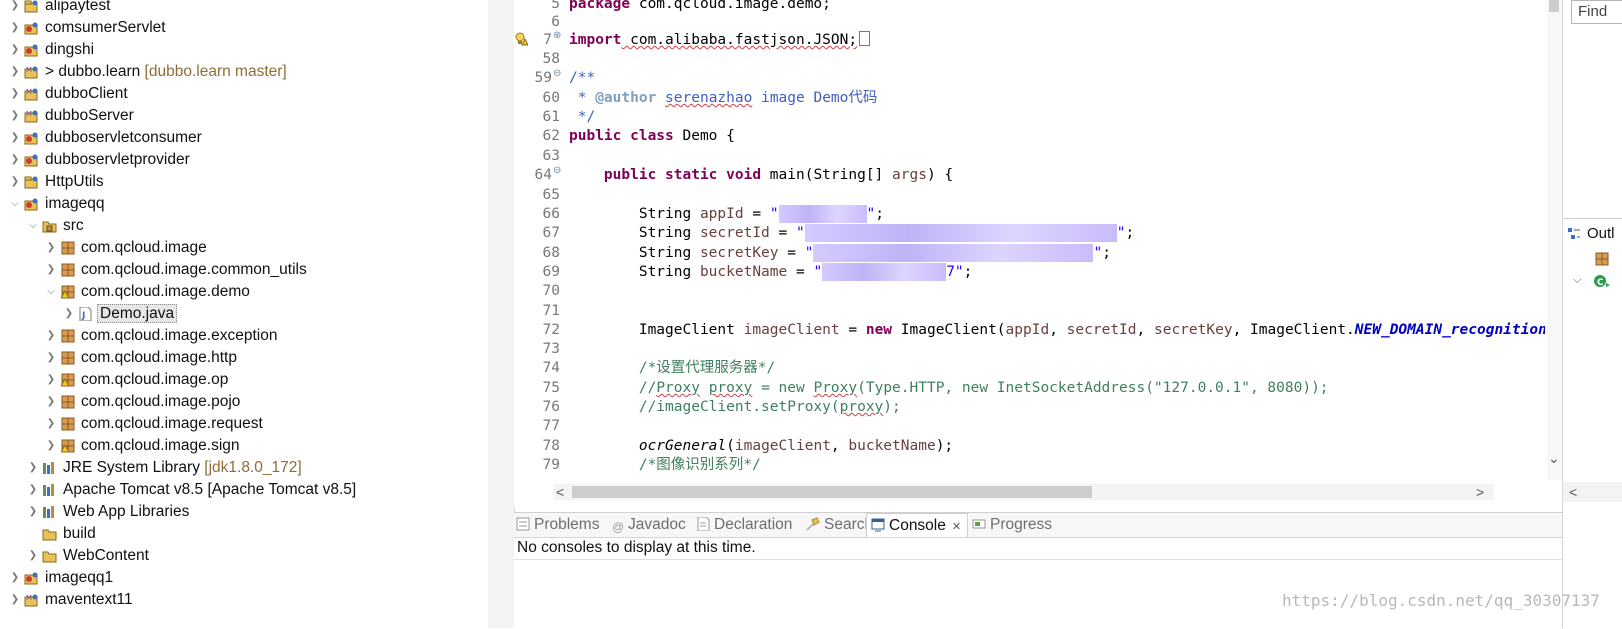  What do you see at coordinates (756, 214) in the screenshot?
I see `code-text: =` at bounding box center [756, 214].